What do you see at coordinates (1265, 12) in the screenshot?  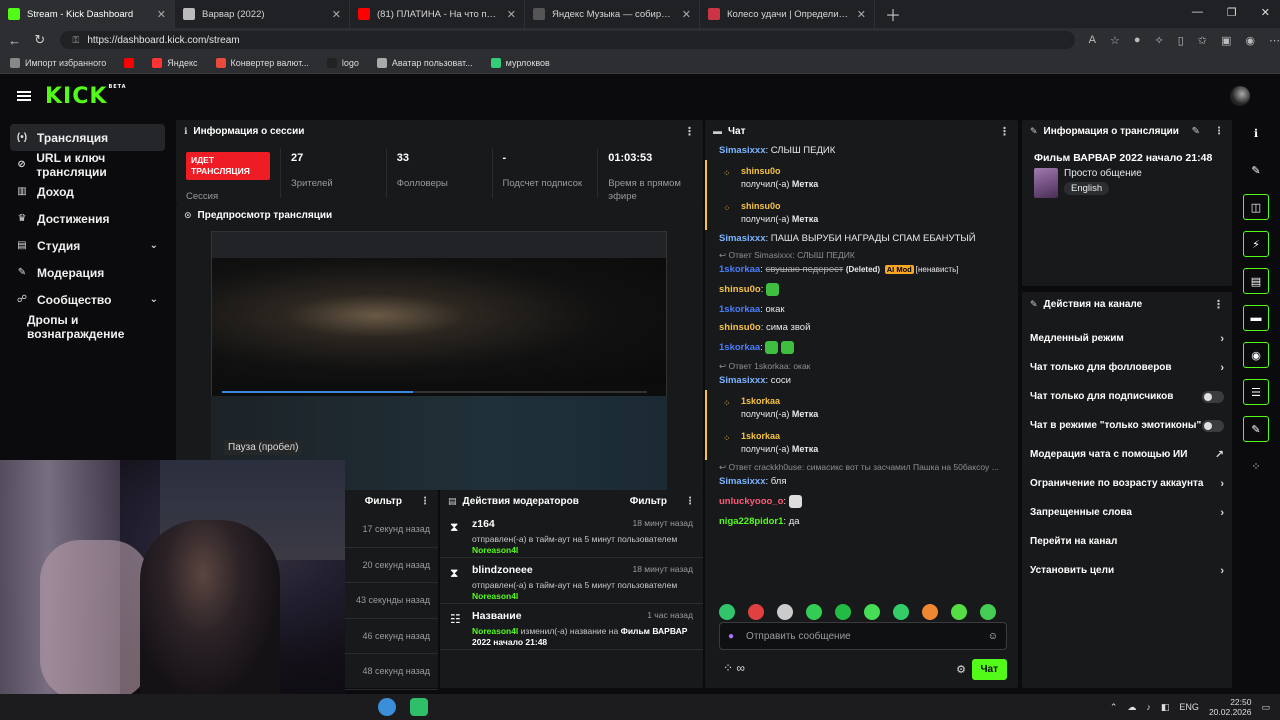 I see `close-window-icon: ✕` at bounding box center [1265, 12].